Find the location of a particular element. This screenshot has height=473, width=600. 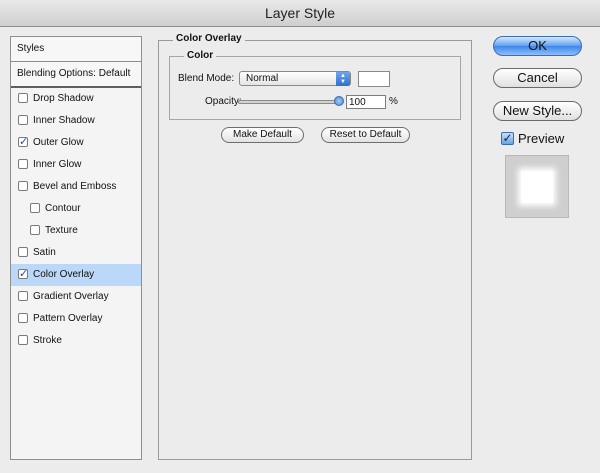

panel-title: Color Overlay is located at coordinates (209, 38).